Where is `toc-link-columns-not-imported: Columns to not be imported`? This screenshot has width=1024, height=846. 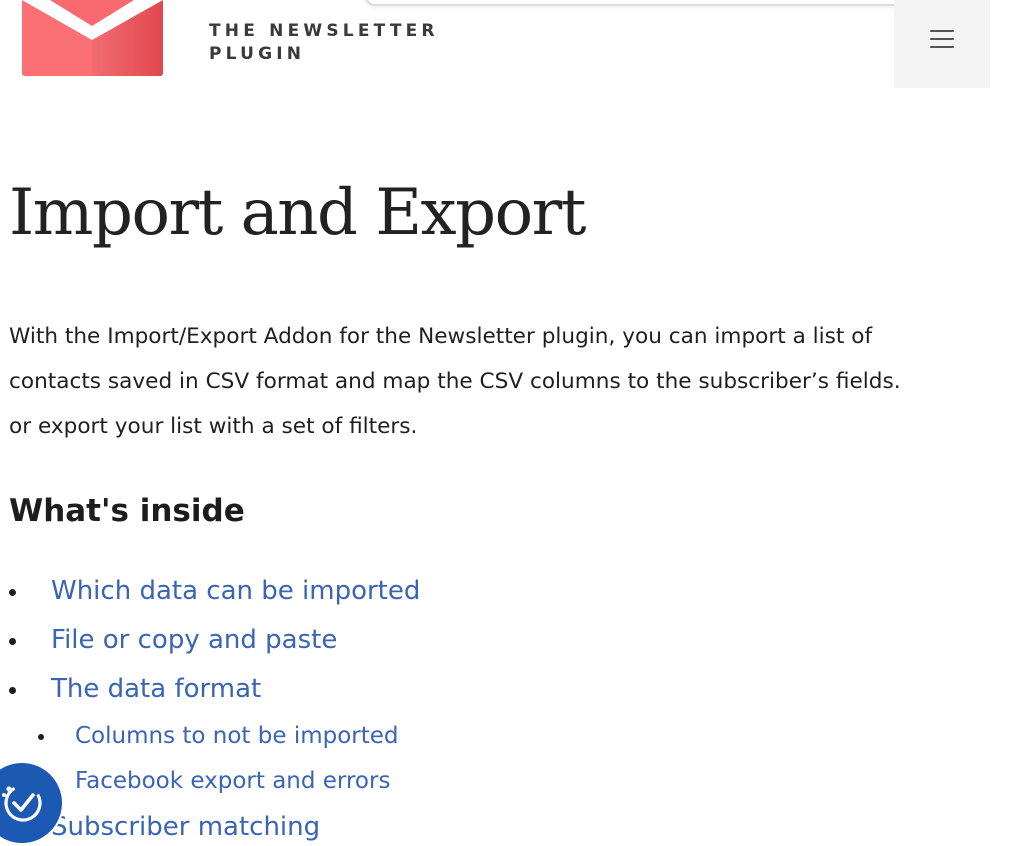 toc-link-columns-not-imported: Columns to not be imported is located at coordinates (237, 736).